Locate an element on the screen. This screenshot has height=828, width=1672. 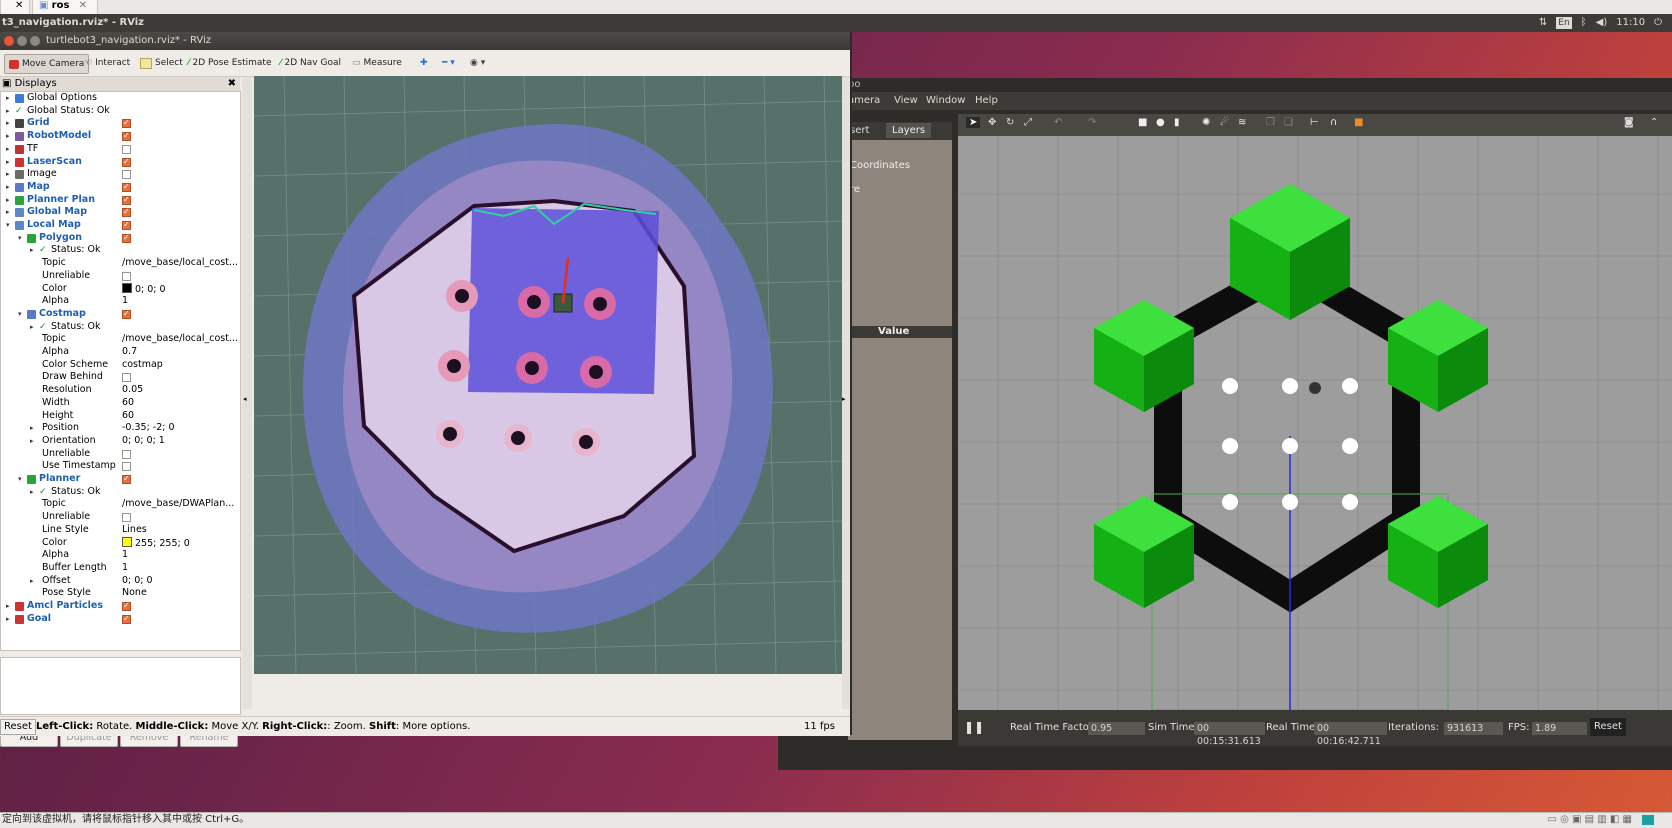
tree-row: ▸ LaserScan is located at coordinates (120, 162).